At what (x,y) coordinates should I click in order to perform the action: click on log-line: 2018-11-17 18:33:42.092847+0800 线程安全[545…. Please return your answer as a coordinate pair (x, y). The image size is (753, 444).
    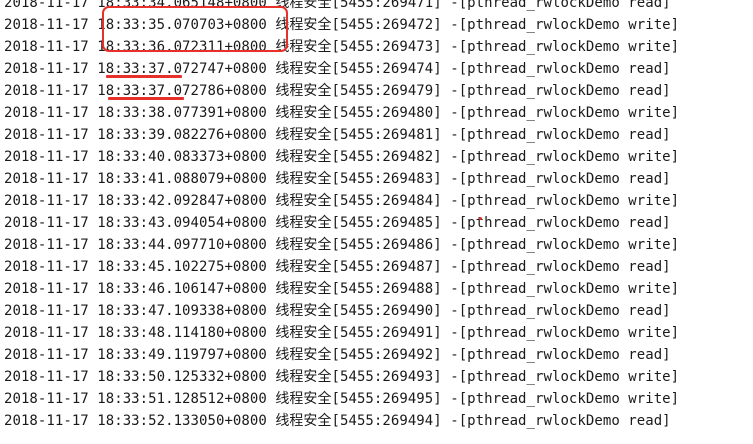
    Looking at the image, I should click on (342, 201).